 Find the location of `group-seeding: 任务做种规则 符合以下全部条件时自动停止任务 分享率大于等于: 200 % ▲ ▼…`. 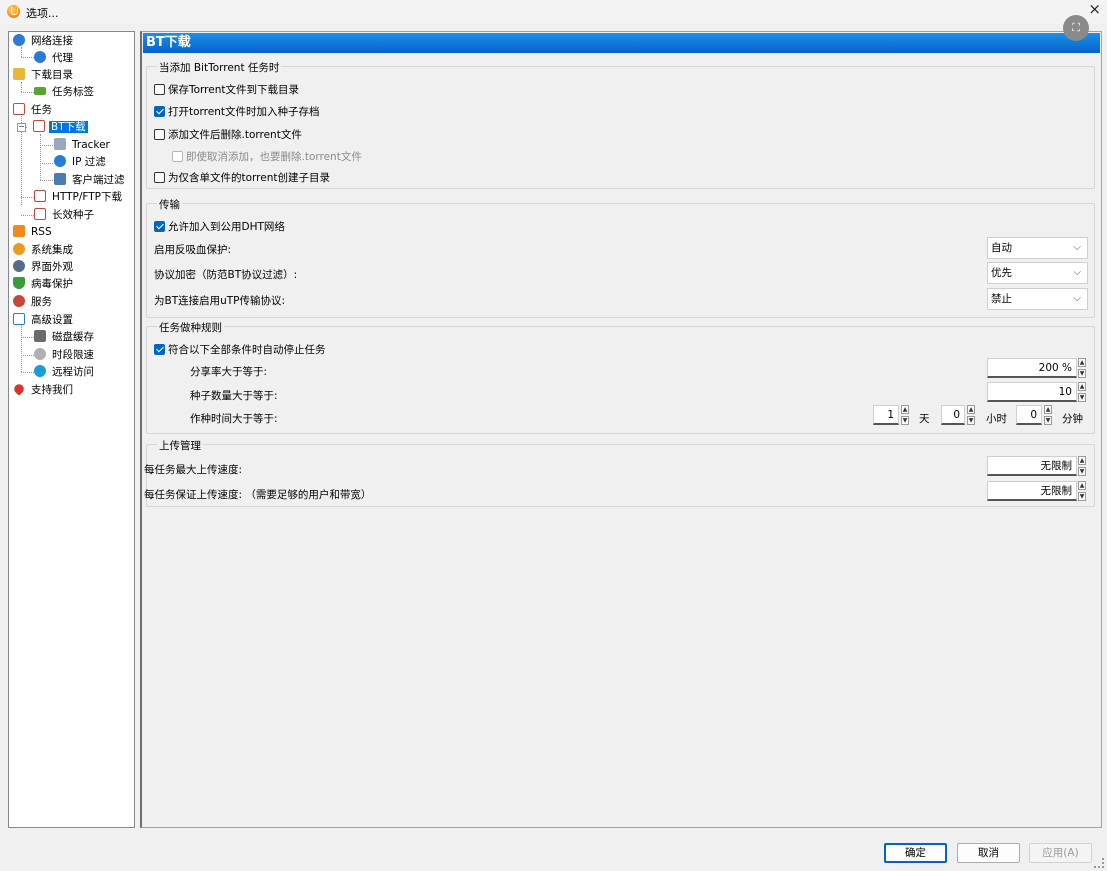

group-seeding: 任务做种规则 符合以下全部条件时自动停止任务 分享率大于等于: 200 % ▲ ▼… is located at coordinates (620, 377).